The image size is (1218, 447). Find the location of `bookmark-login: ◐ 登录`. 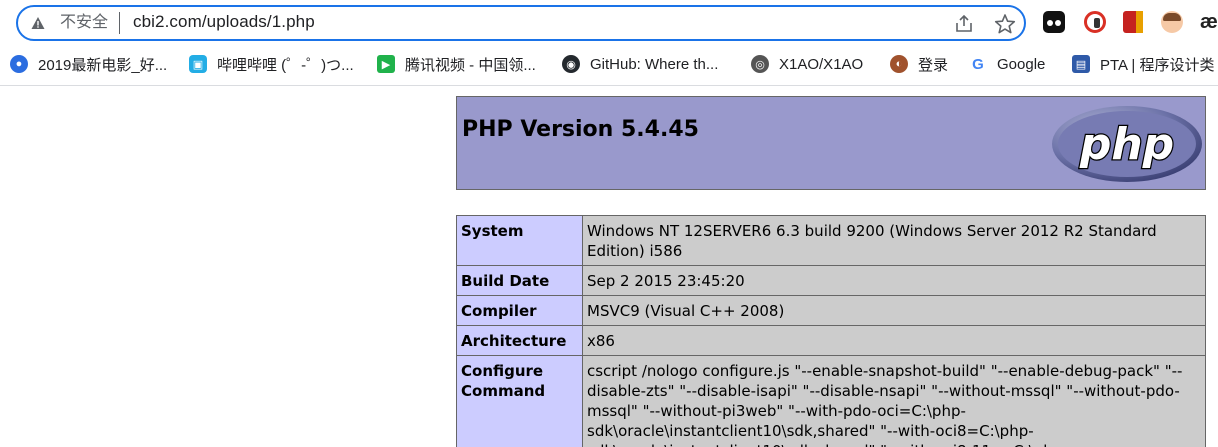

bookmark-login: ◐ 登录 is located at coordinates (919, 64).